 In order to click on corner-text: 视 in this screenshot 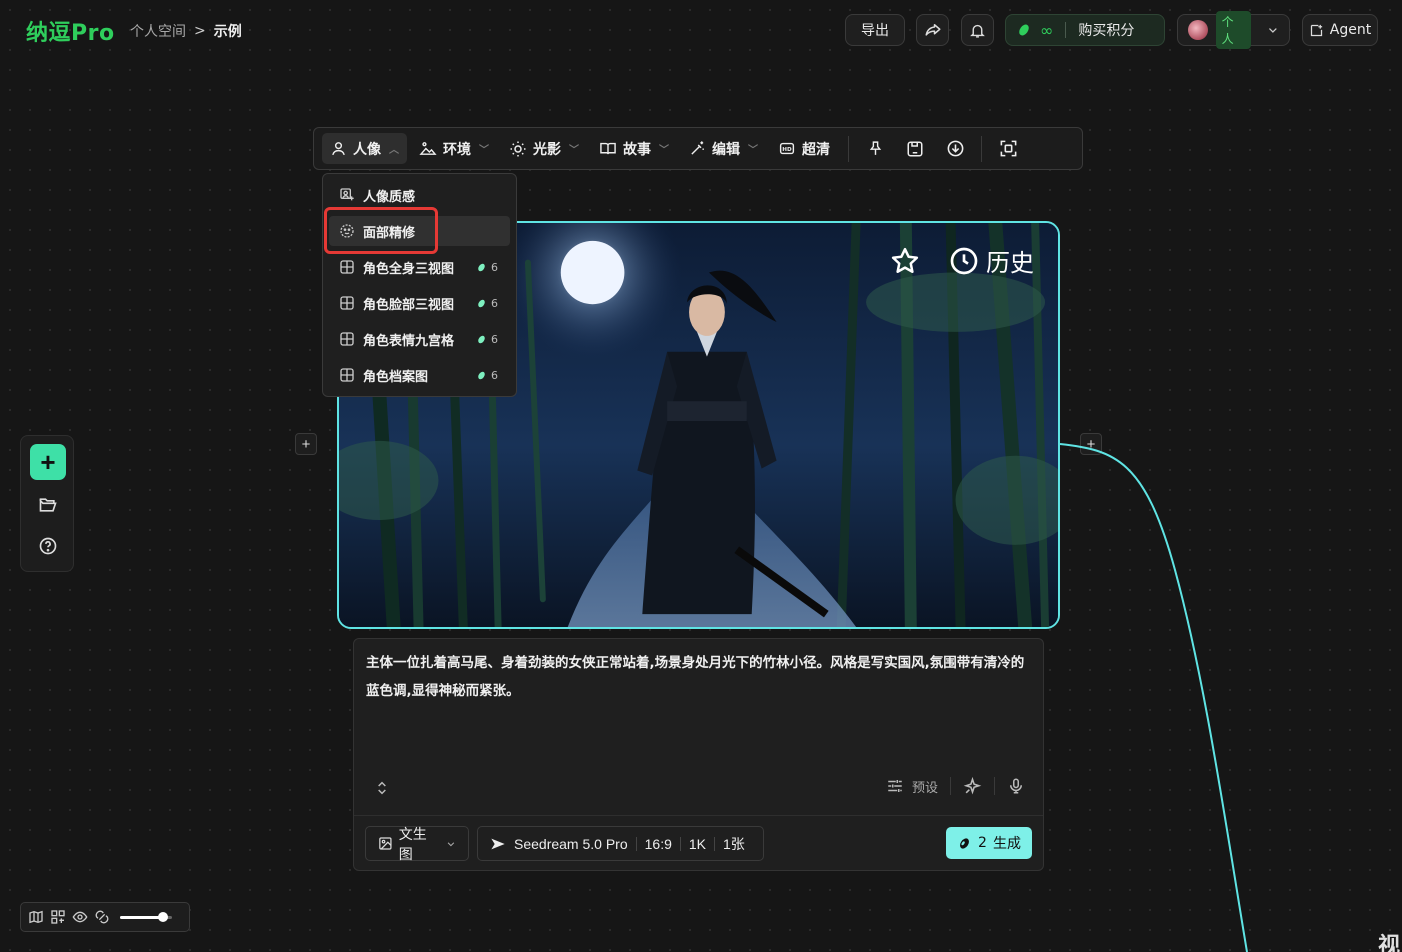, I will do `click(1389, 943)`.